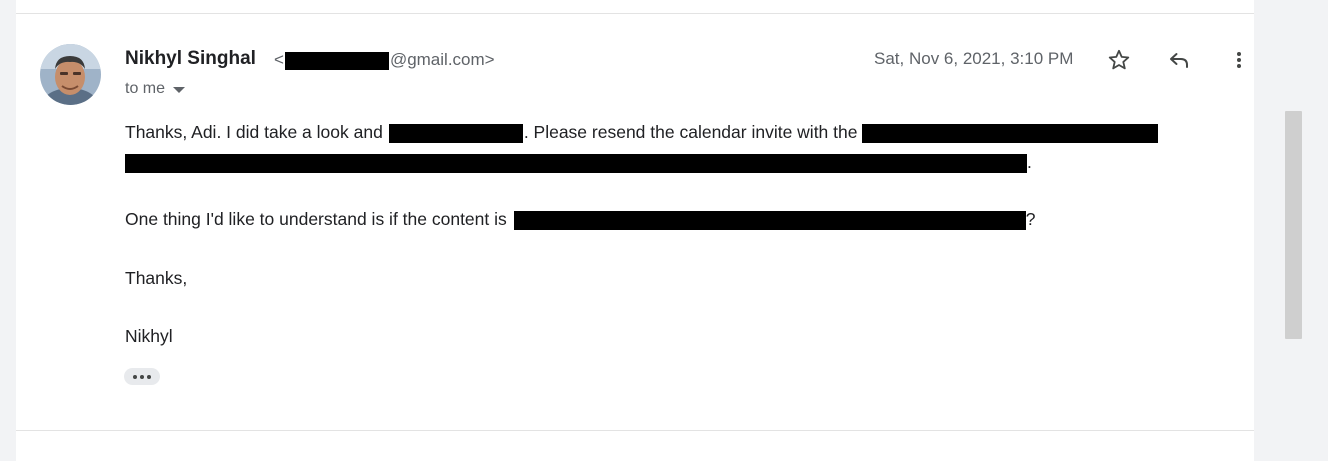 Image resolution: width=1328 pixels, height=461 pixels. What do you see at coordinates (635, 430) in the screenshot?
I see `bottom-divider` at bounding box center [635, 430].